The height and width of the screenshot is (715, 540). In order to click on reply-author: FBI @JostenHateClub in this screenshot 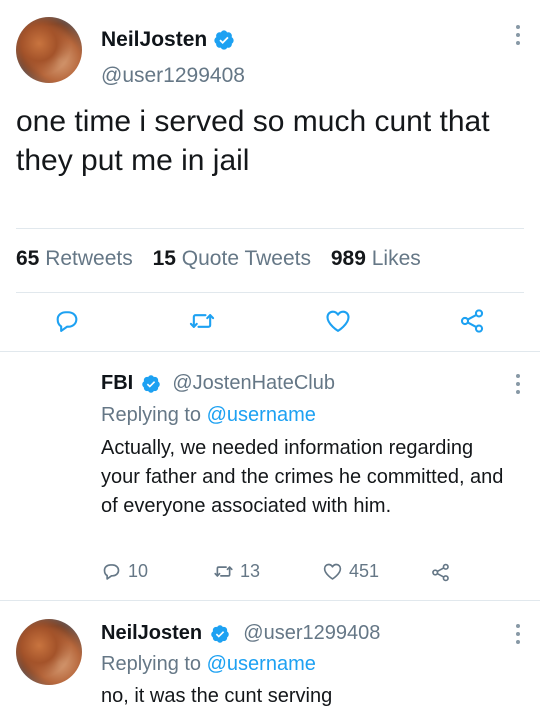, I will do `click(218, 383)`.